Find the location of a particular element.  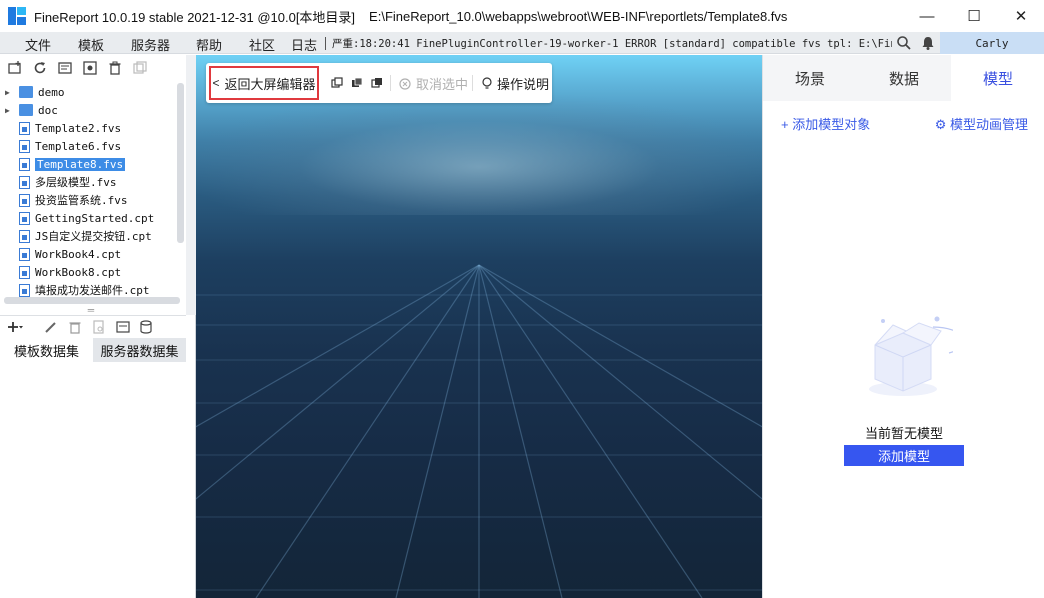

delete-dataset-icon is located at coordinates (75, 327).